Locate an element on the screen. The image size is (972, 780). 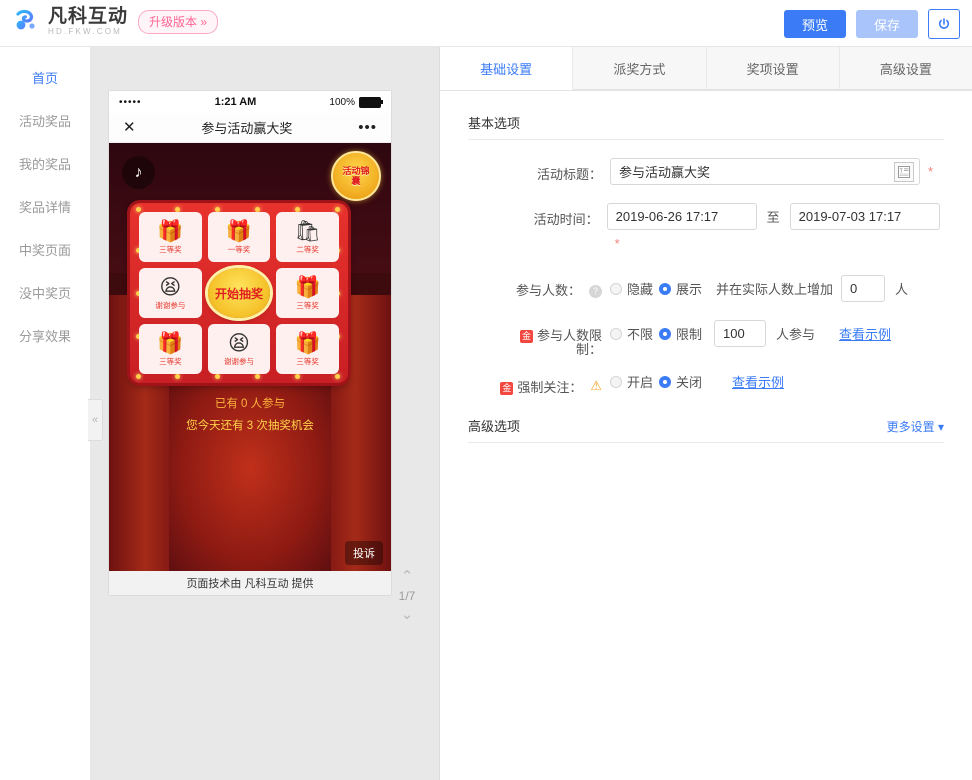
start-date-input is located at coordinates (681, 216).